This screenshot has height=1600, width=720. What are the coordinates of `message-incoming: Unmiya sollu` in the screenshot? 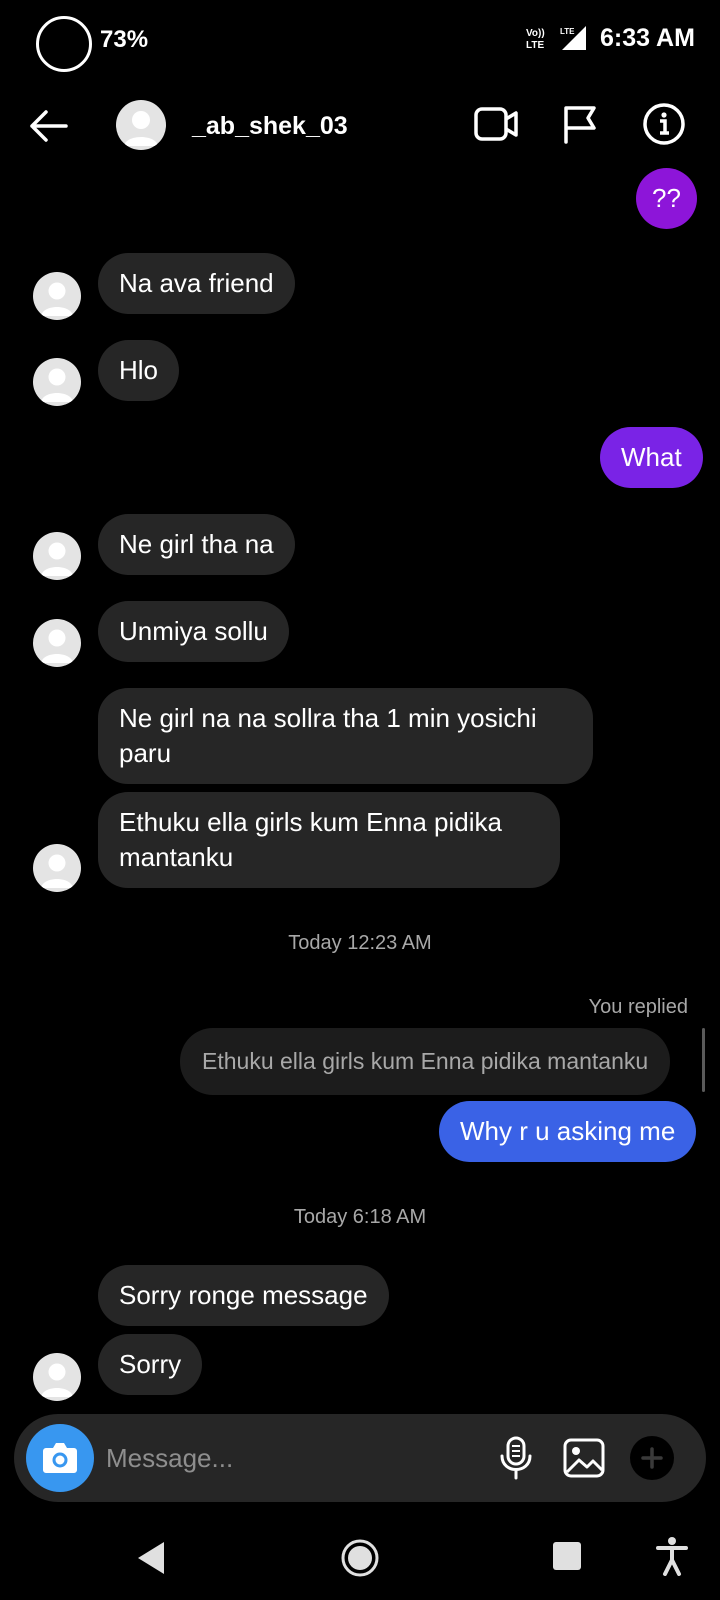 It's located at (193, 631).